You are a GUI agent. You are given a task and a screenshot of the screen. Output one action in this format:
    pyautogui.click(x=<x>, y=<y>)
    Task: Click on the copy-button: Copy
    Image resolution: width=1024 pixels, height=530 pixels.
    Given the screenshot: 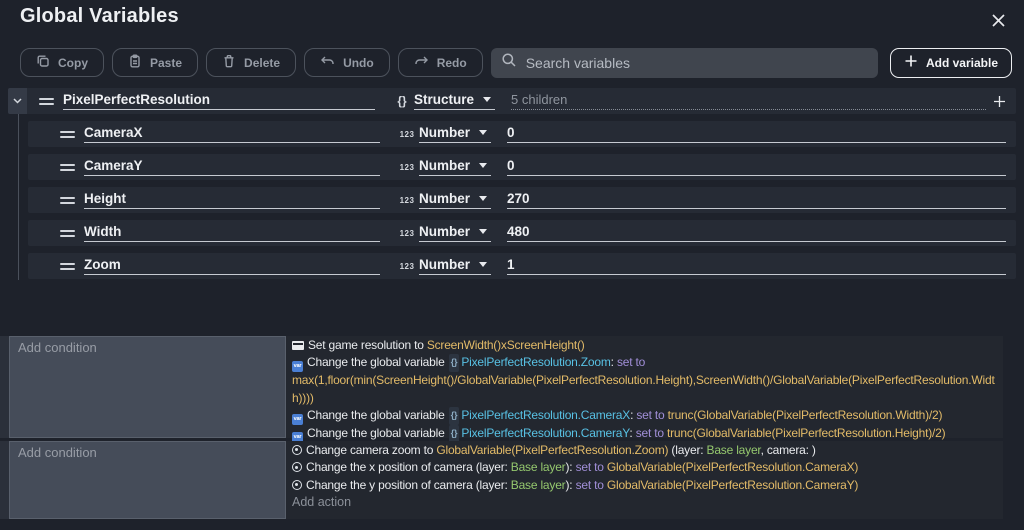 What is the action you would take?
    pyautogui.click(x=62, y=62)
    